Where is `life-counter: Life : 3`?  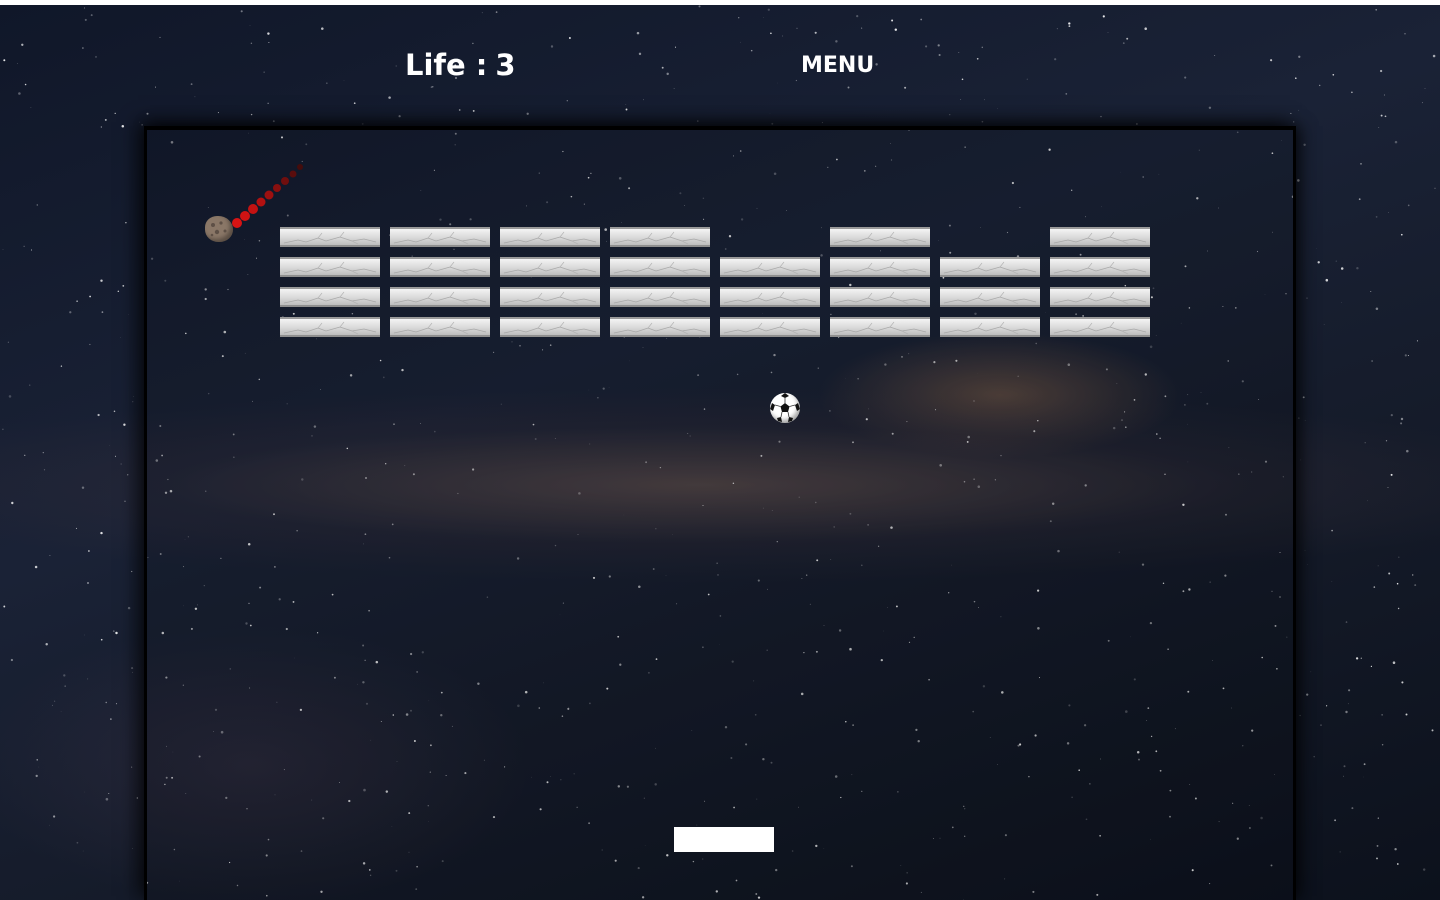
life-counter: Life : 3 is located at coordinates (460, 65).